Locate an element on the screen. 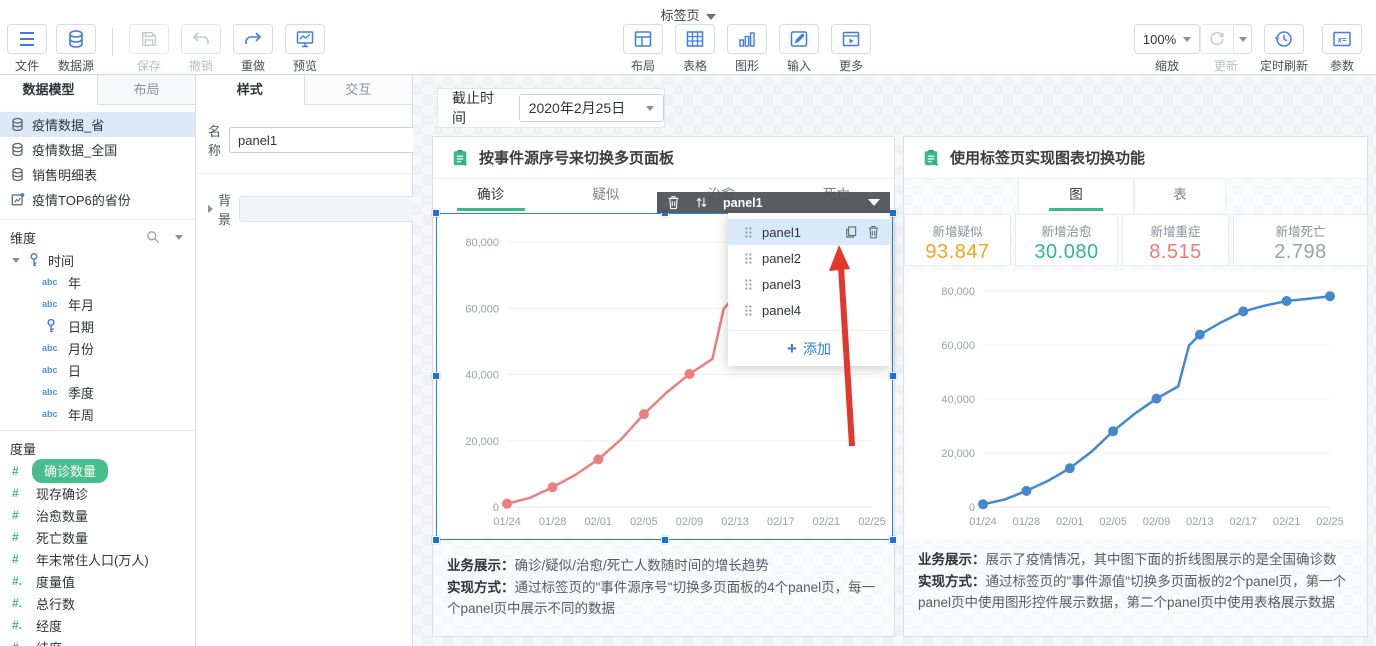 This screenshot has width=1376, height=646. page-title: 标签页 is located at coordinates (679, 15).